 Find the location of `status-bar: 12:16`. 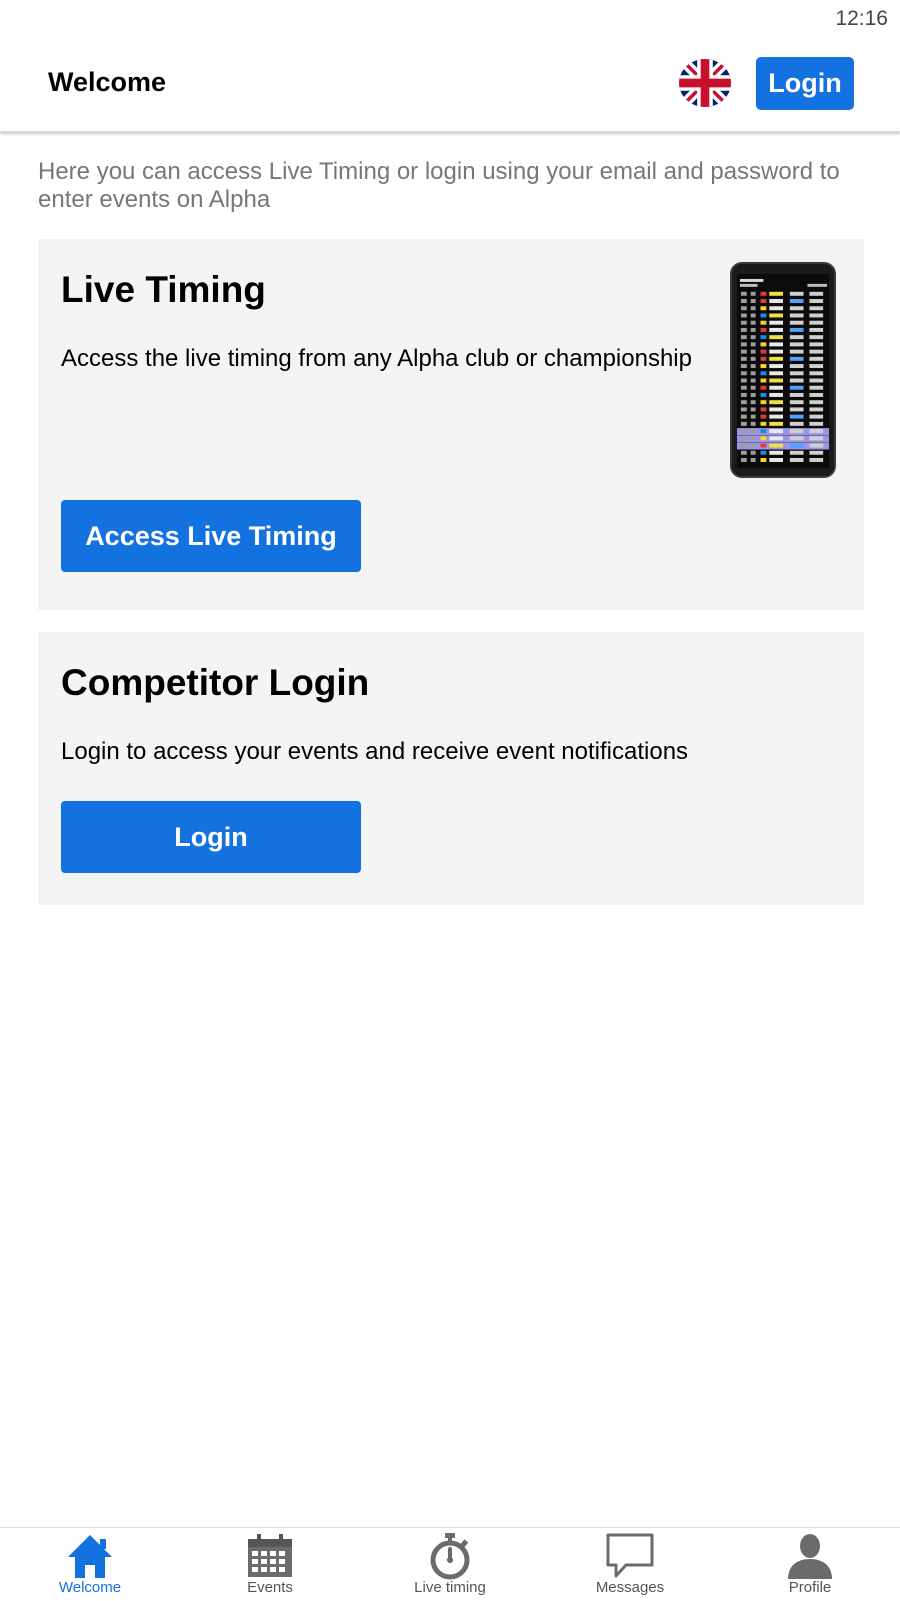

status-bar: 12:16 is located at coordinates (450, 20).